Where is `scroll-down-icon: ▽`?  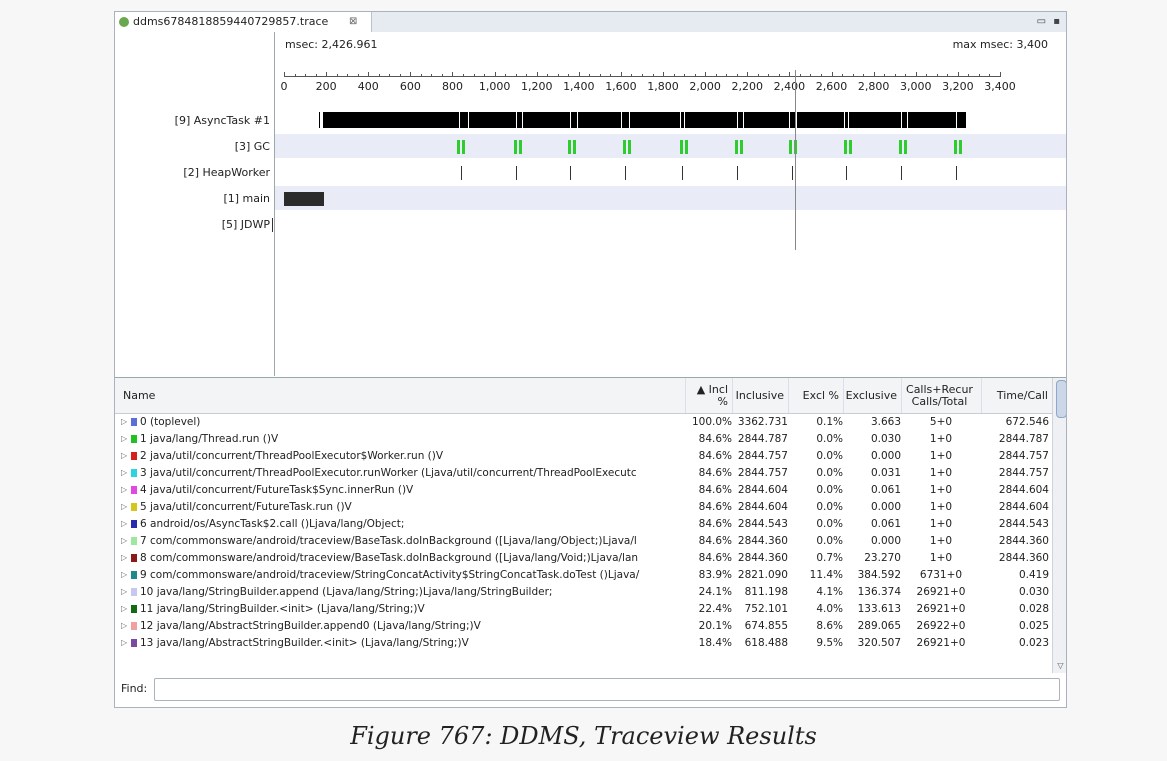
scroll-down-icon: ▽ is located at coordinates (1060, 665).